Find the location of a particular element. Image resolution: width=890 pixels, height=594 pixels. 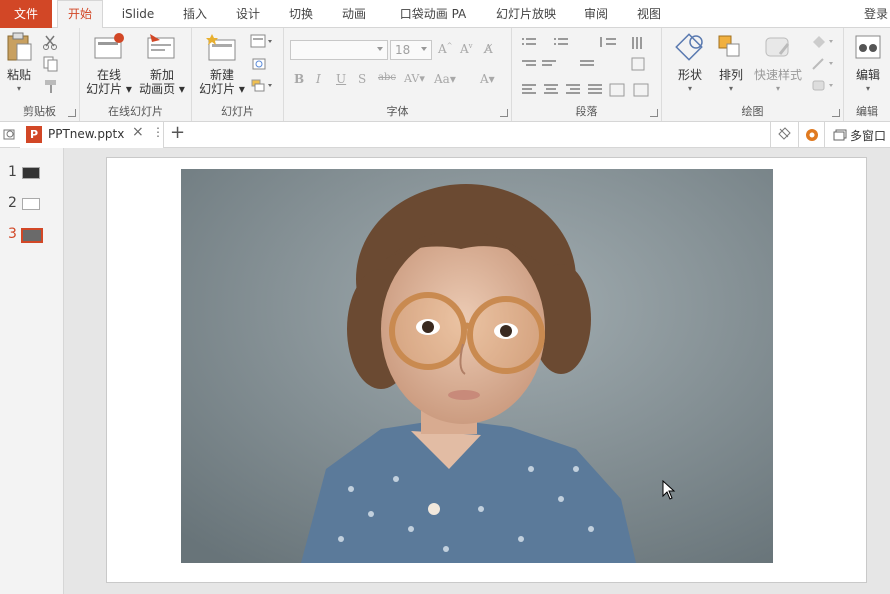

slide-thumbnail-2: 2 is located at coordinates (32, 204).